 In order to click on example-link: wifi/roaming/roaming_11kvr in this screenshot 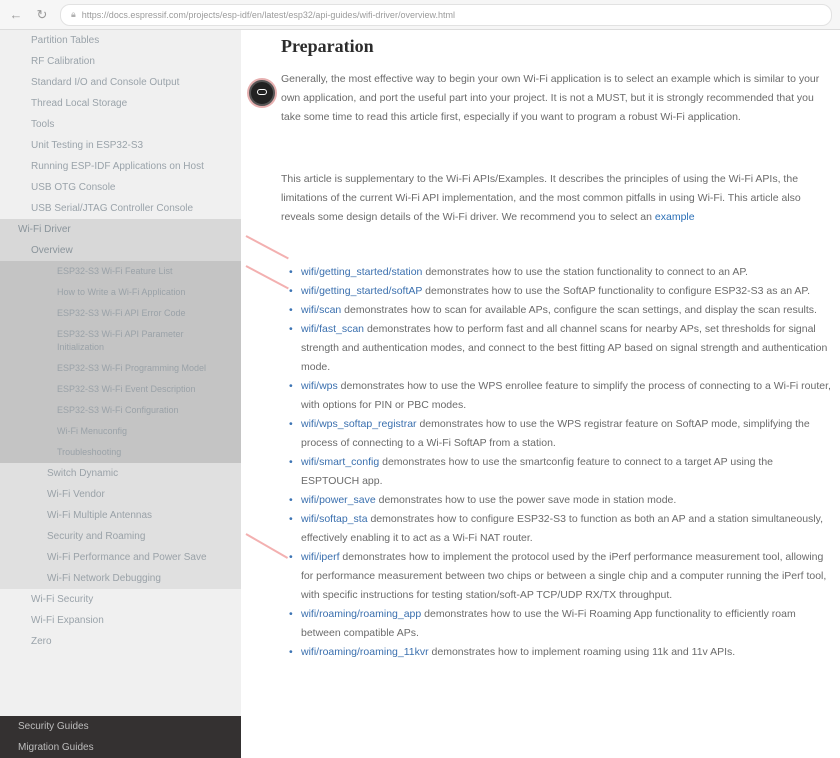, I will do `click(365, 652)`.